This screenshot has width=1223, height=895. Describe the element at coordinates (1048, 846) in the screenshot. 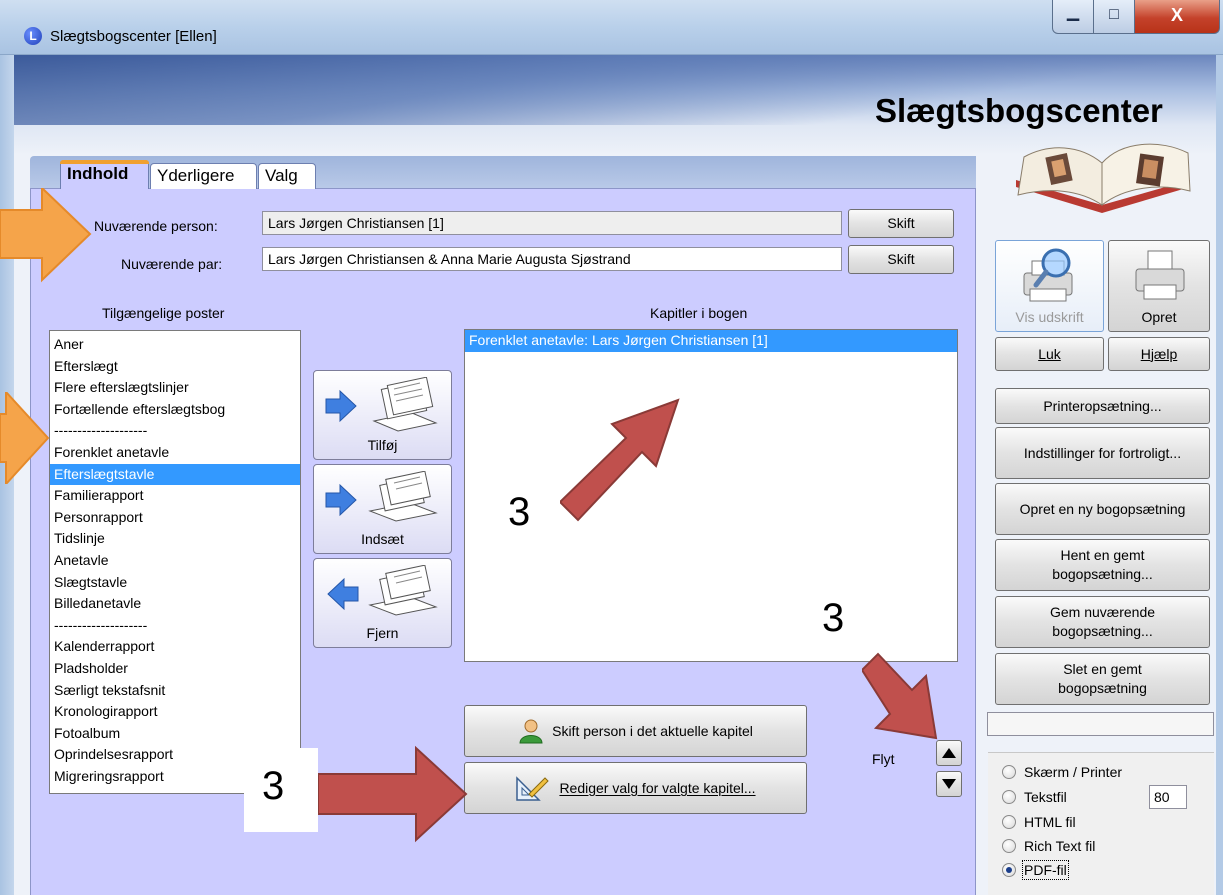

I see `output-rich-text-file: Rich Text fil` at that location.